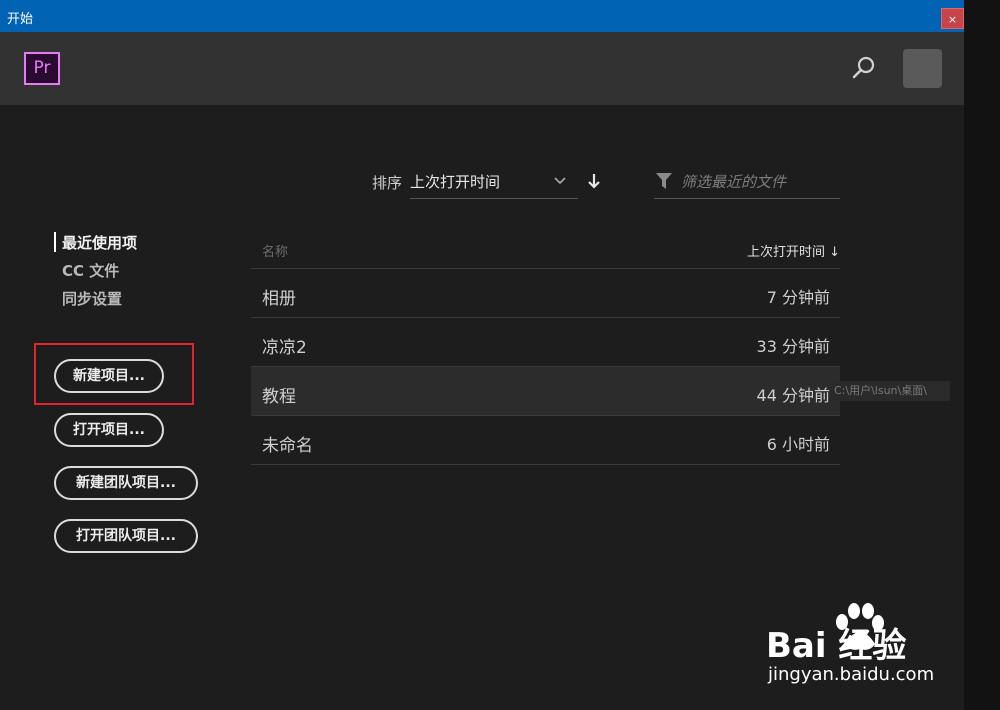 Image resolution: width=1000 pixels, height=710 pixels. Describe the element at coordinates (284, 348) in the screenshot. I see `file-name: 凉凉2` at that location.